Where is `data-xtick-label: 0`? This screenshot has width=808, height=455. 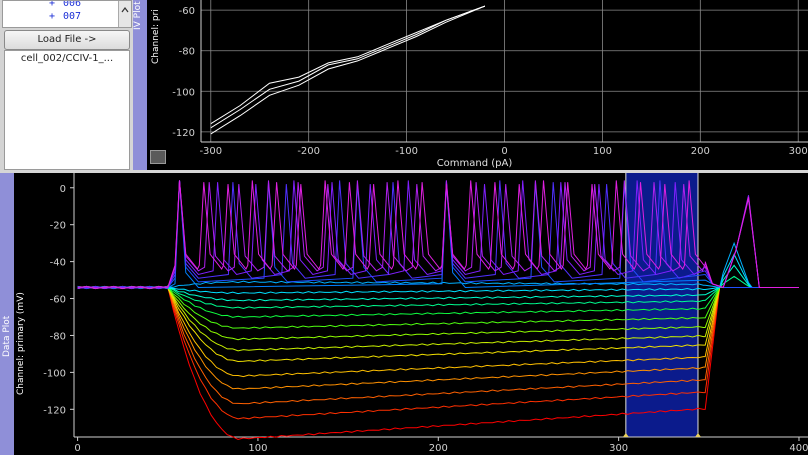 data-xtick-label: 0 is located at coordinates (77, 448).